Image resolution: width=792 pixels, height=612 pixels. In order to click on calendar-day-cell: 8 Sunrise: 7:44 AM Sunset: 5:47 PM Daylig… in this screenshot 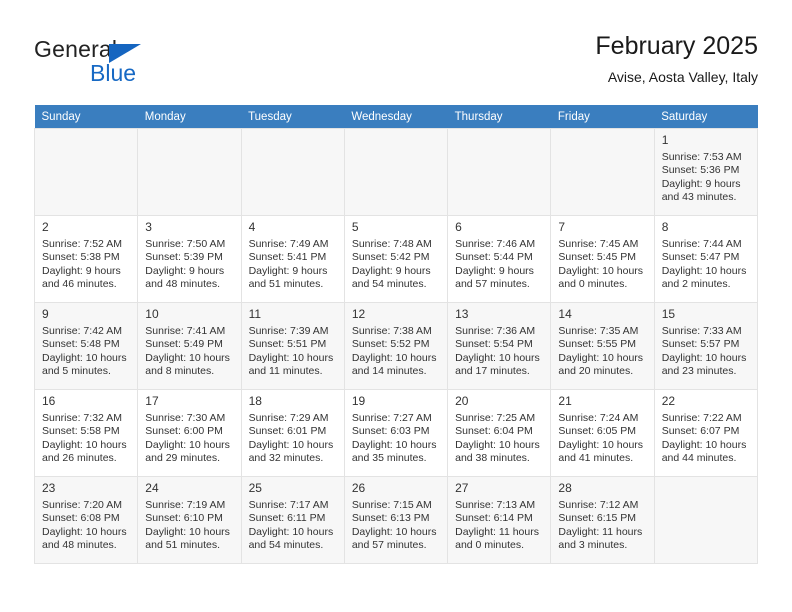, I will do `click(706, 259)`.